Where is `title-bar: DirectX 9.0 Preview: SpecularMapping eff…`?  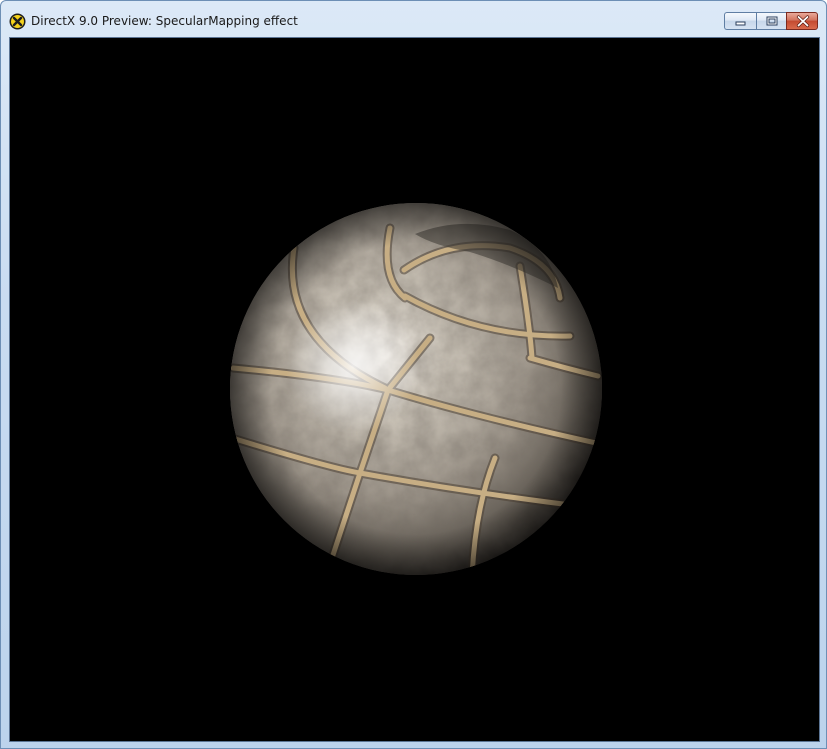 title-bar: DirectX 9.0 Preview: SpecularMapping eff… is located at coordinates (413, 19).